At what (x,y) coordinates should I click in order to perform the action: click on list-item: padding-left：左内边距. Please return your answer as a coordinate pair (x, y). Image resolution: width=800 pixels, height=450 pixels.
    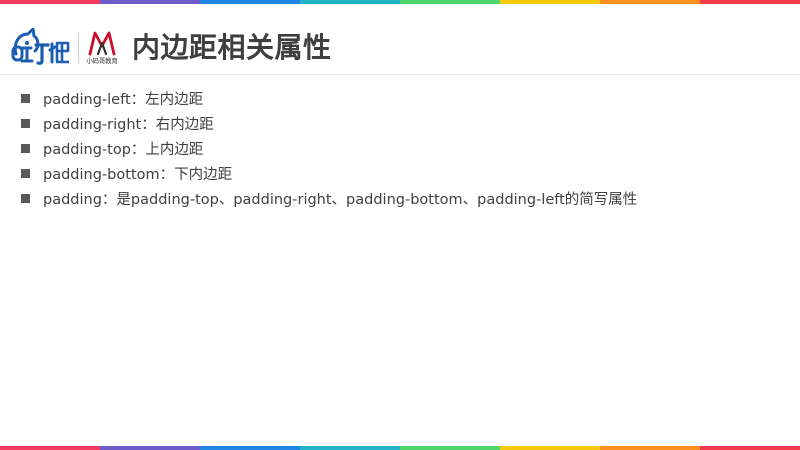
    Looking at the image, I should click on (329, 98).